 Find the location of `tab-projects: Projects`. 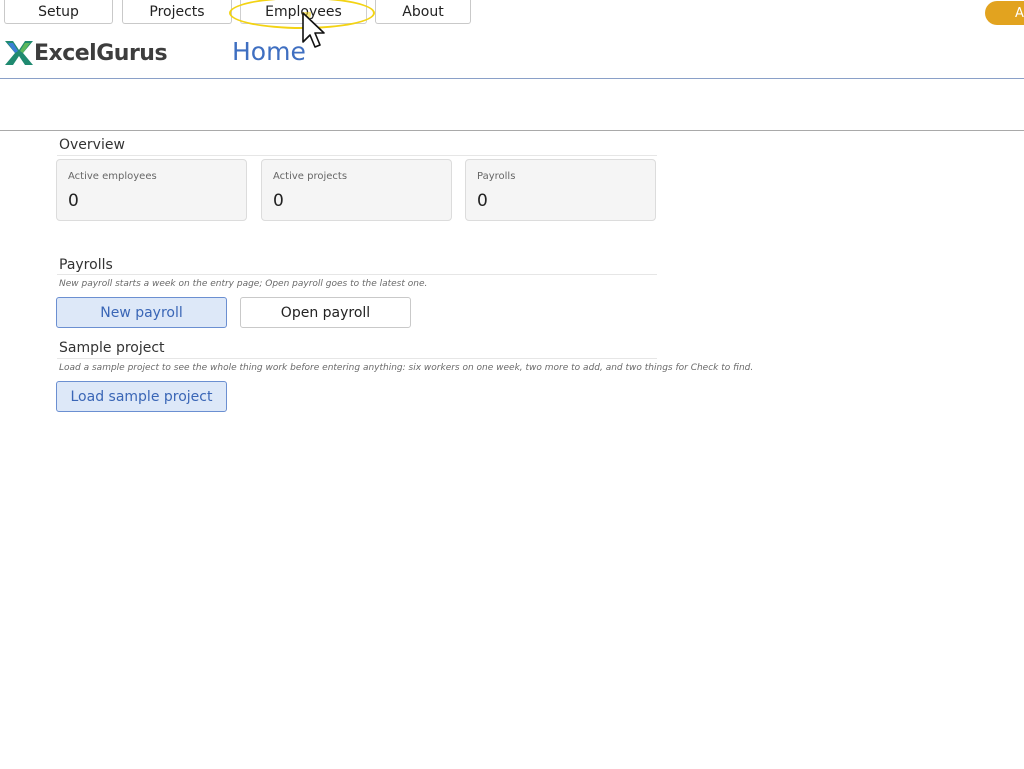

tab-projects: Projects is located at coordinates (177, 12).